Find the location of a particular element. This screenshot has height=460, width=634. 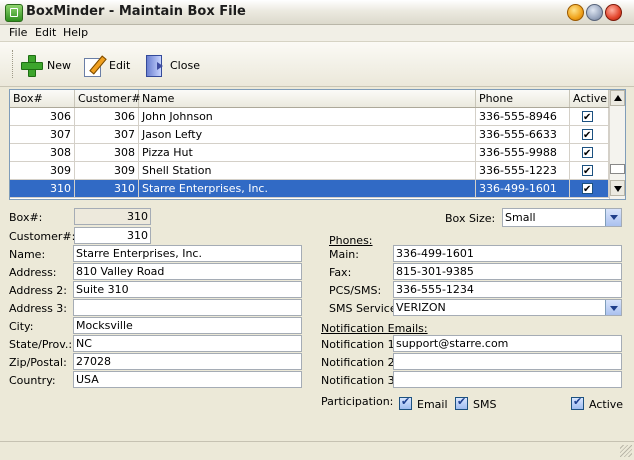

cell-name: Starre Enterprises, Inc. is located at coordinates (307, 189).